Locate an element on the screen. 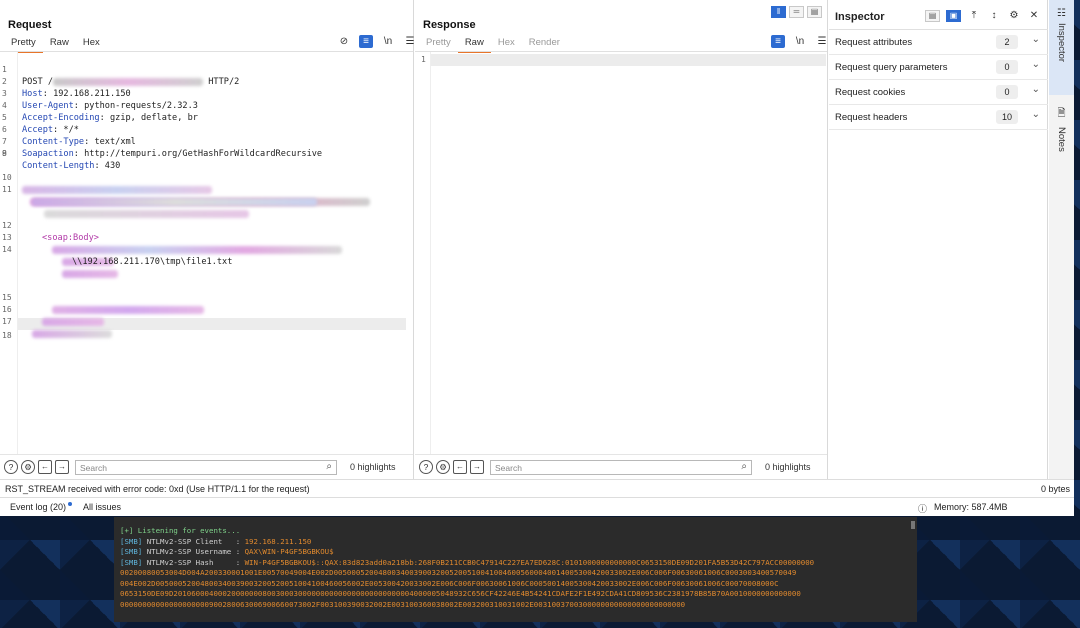 The image size is (1080, 628). notes-icon: 🗎 is located at coordinates (1061, 113).